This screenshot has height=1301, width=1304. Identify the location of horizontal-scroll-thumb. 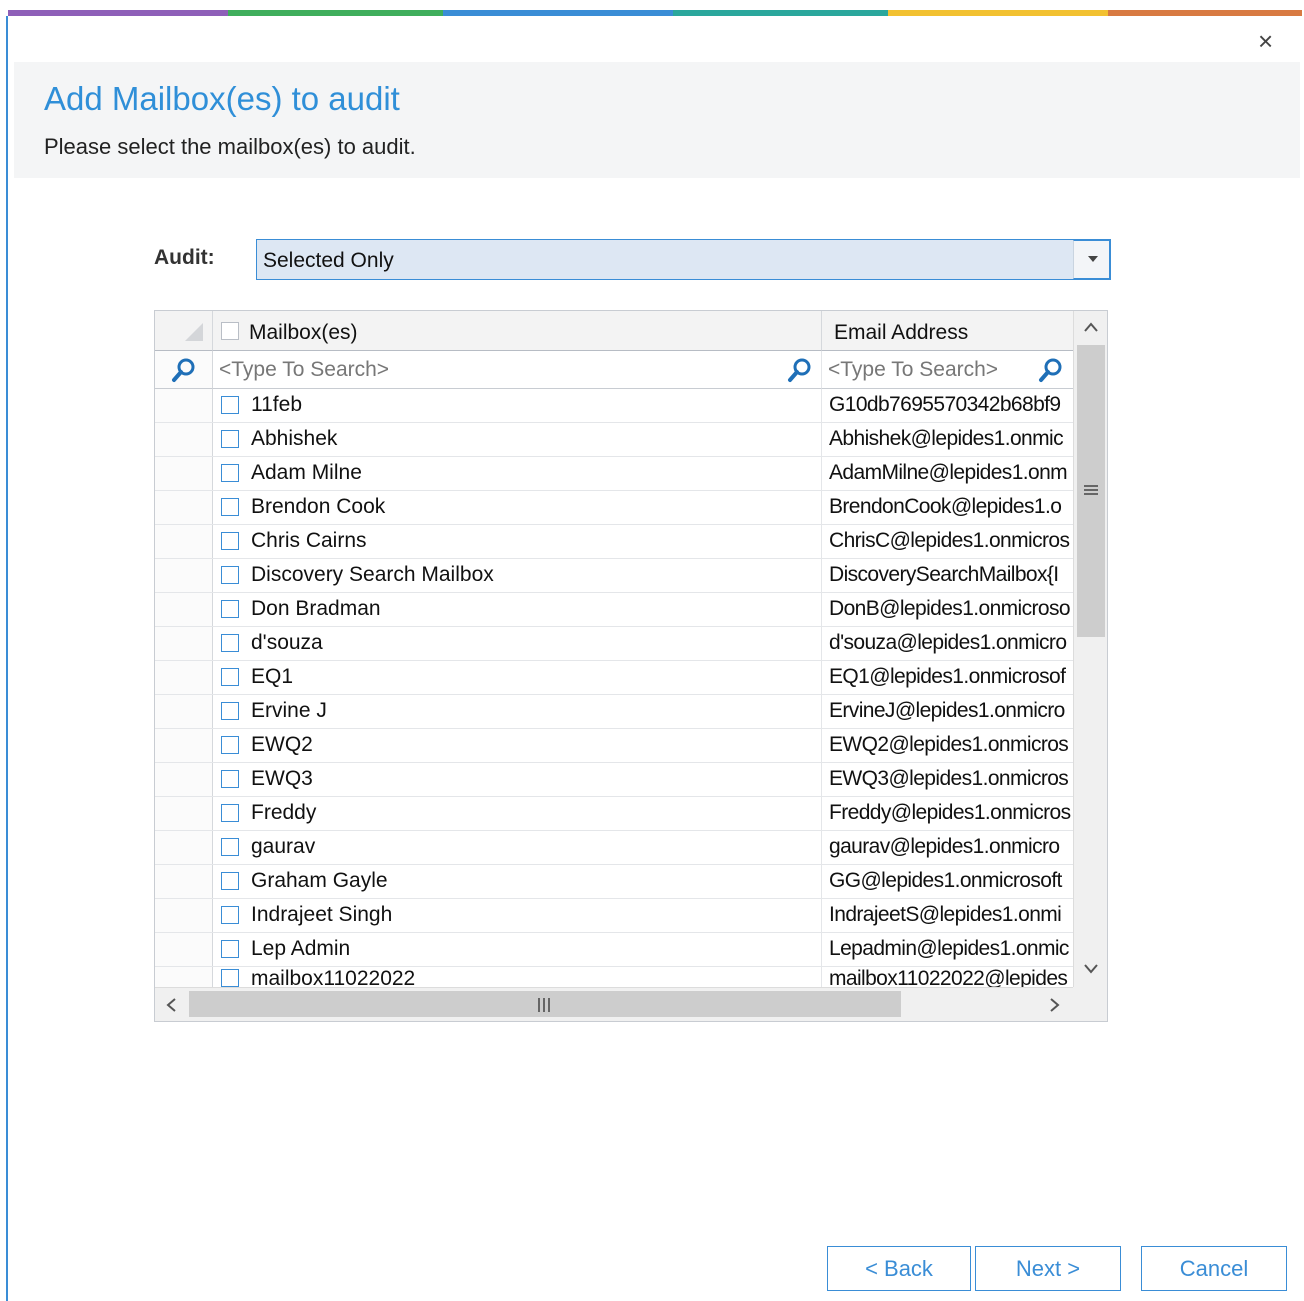
(545, 1004).